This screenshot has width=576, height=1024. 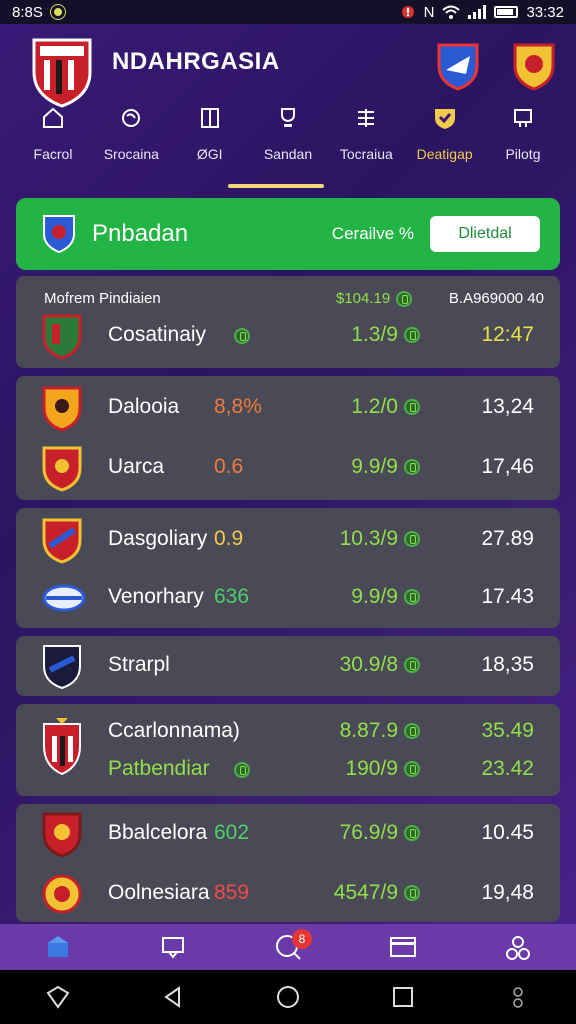 What do you see at coordinates (131, 118) in the screenshot?
I see `globe-icon` at bounding box center [131, 118].